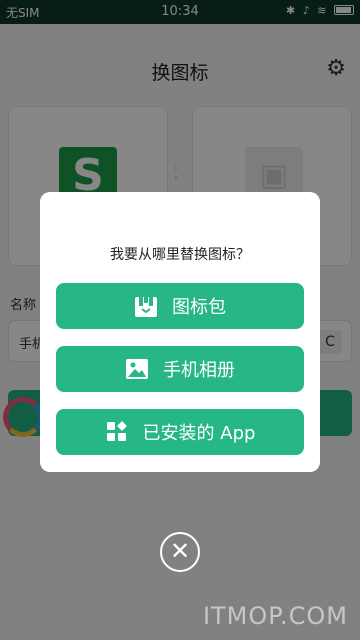 This screenshot has height=640, width=360. Describe the element at coordinates (199, 370) in the screenshot. I see `gallery-label: 手机相册` at that location.